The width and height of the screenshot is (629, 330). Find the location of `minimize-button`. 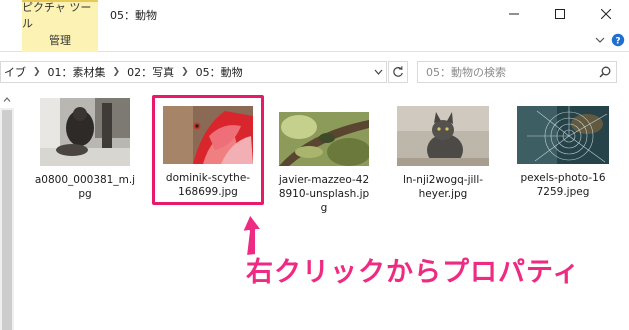

minimize-button is located at coordinates (514, 14).